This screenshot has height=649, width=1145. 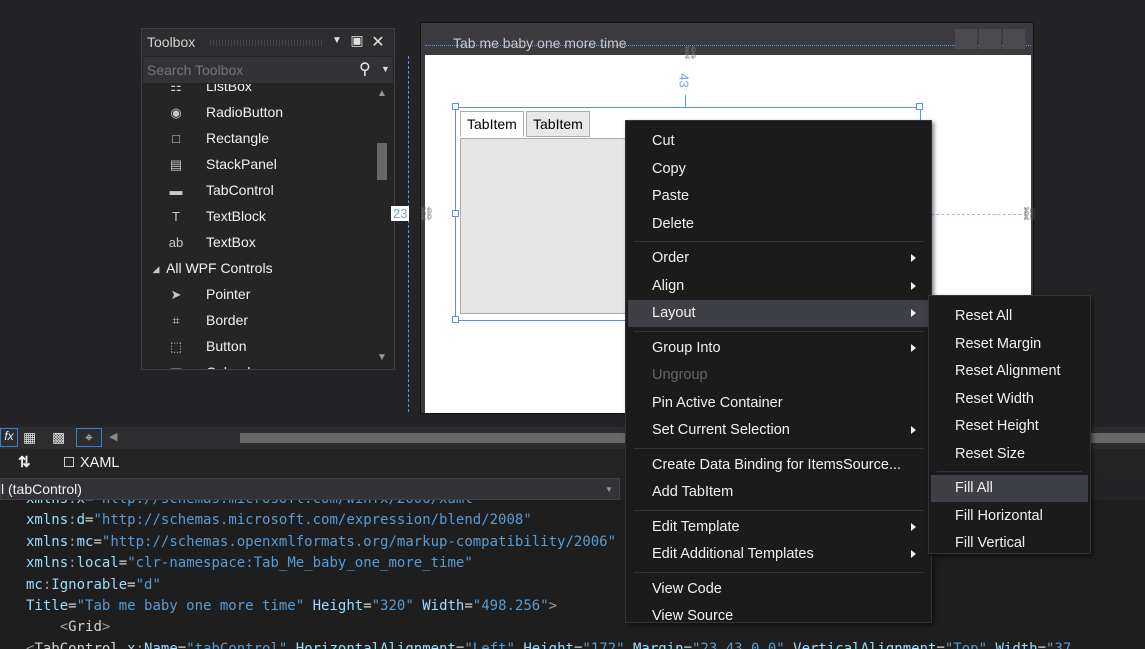 I want to click on search-icon: ⚲, so click(x=365, y=69).